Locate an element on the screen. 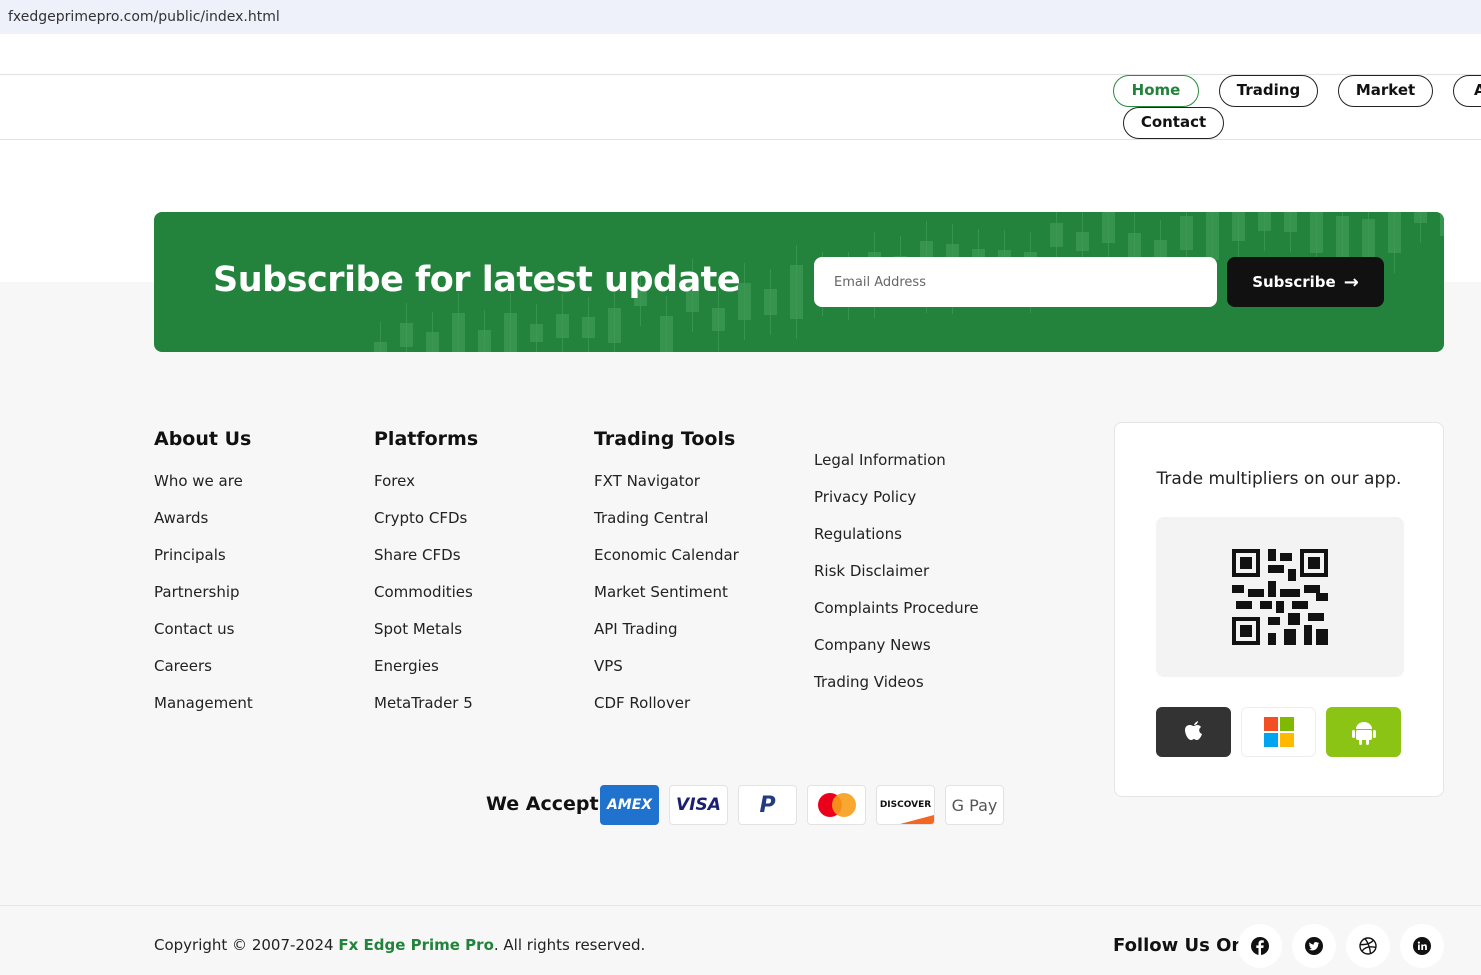 This screenshot has height=975, width=1481. paypal-logo: P is located at coordinates (767, 805).